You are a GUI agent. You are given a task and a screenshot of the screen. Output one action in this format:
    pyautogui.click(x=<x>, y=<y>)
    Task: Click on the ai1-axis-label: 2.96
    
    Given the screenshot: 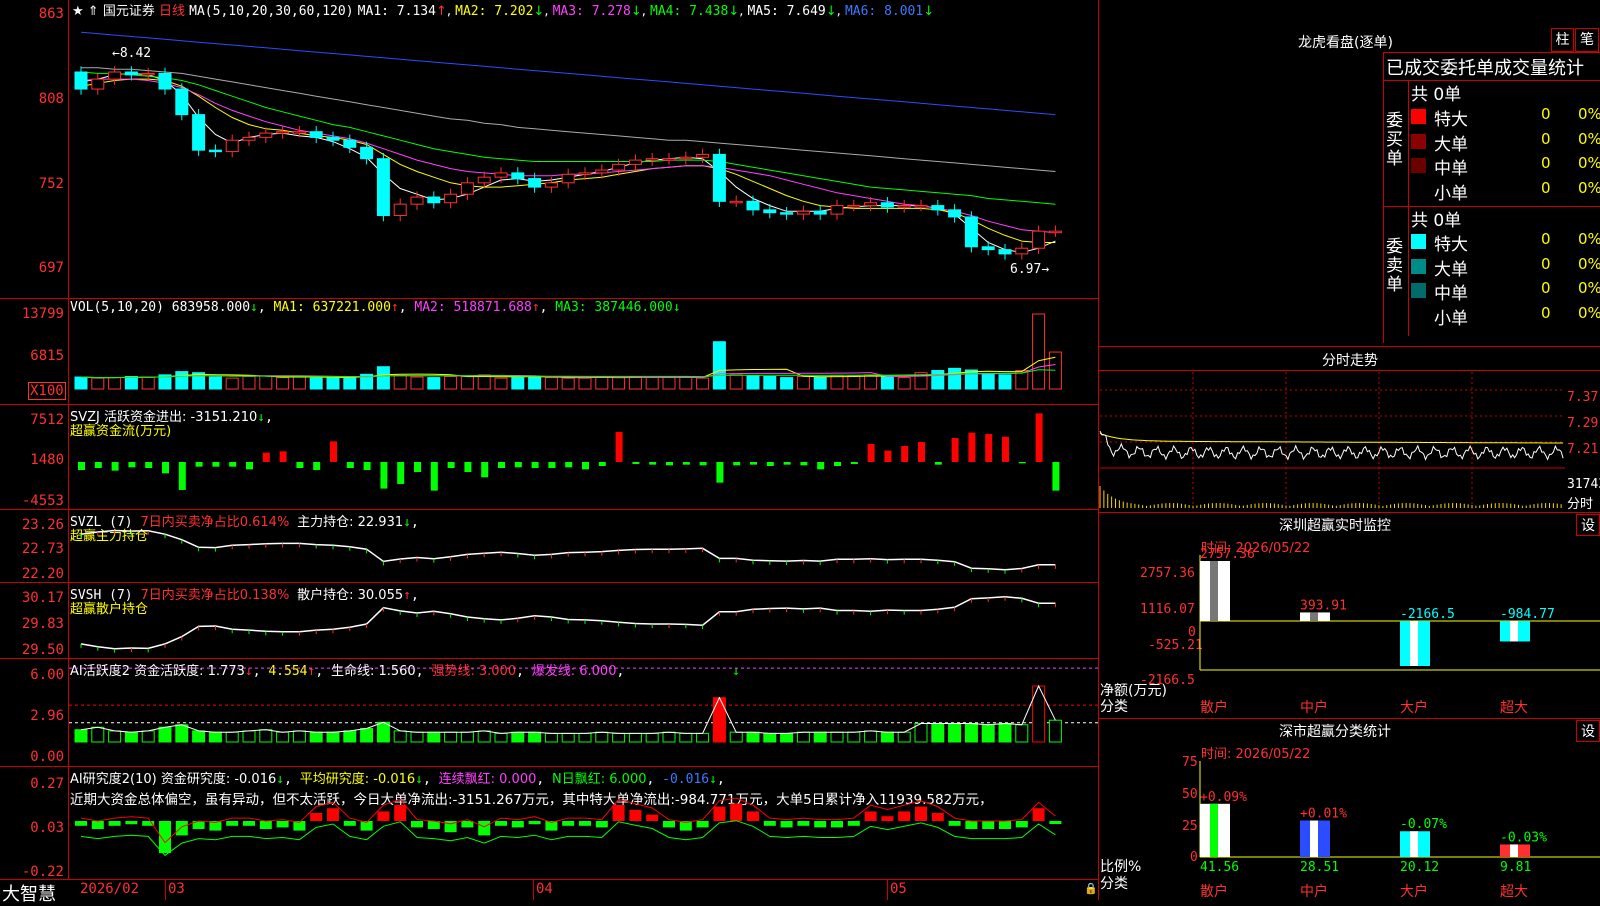 What is the action you would take?
    pyautogui.click(x=47, y=716)
    